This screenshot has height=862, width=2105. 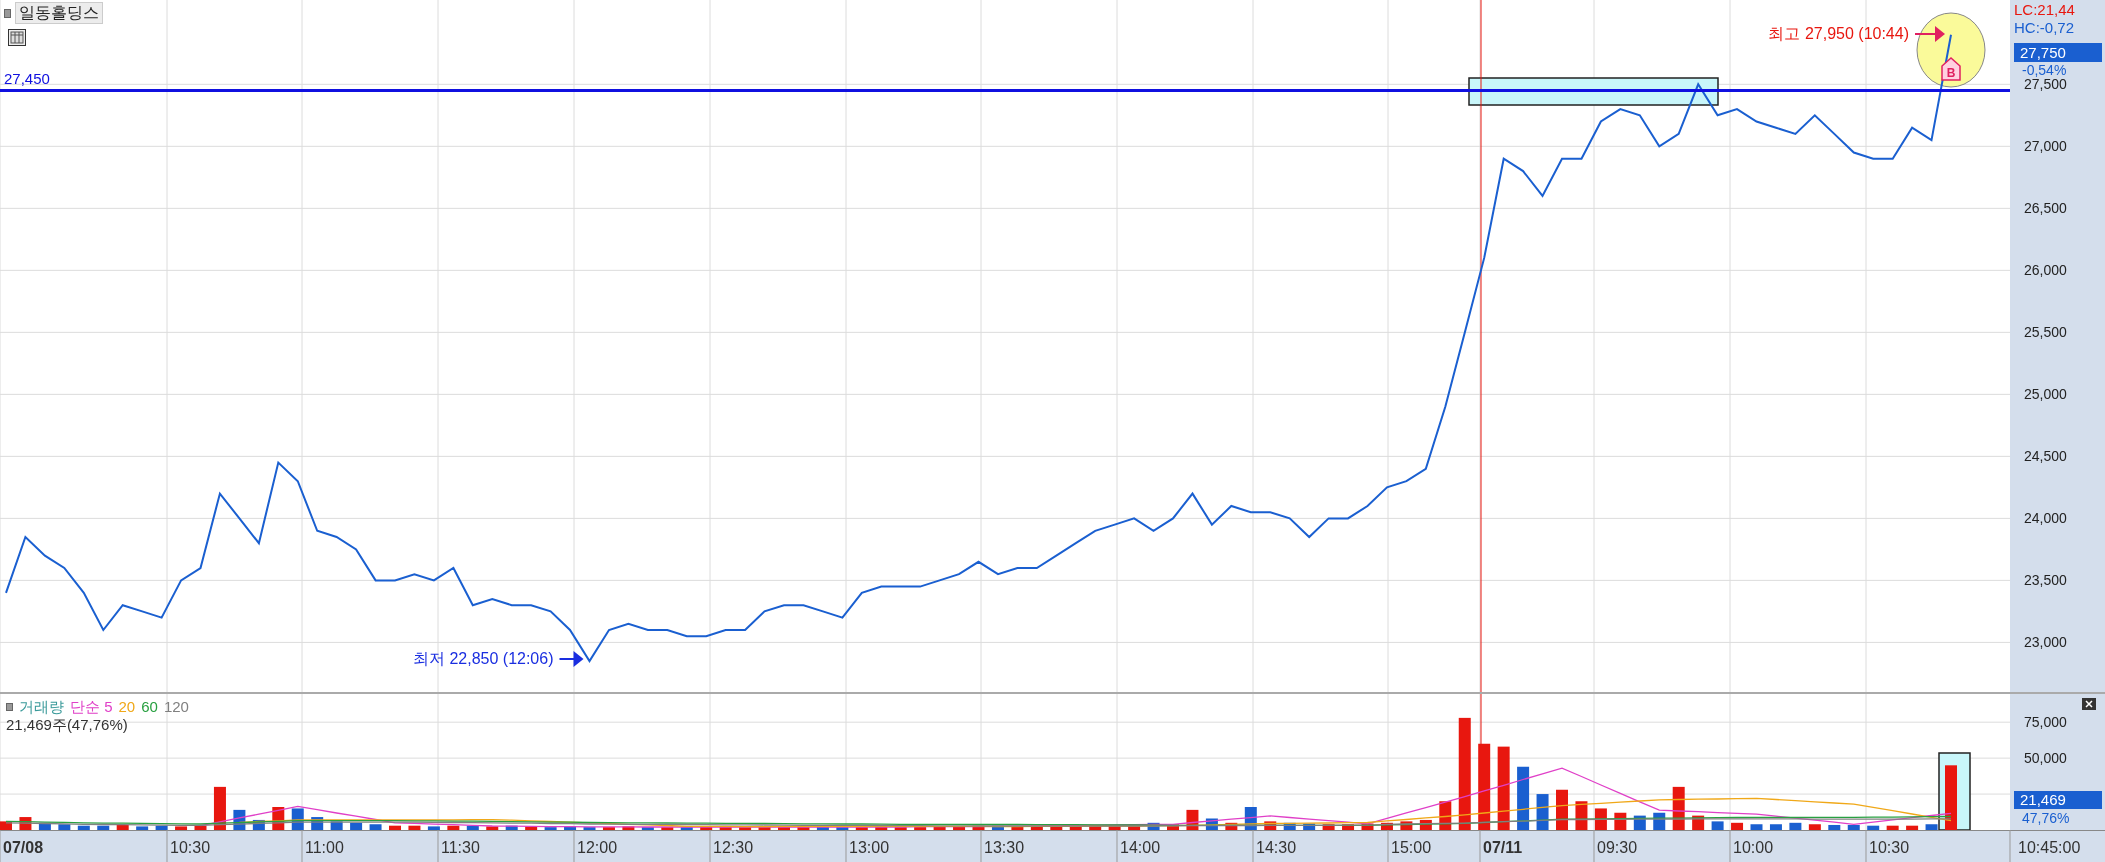 I want to click on time-axis-label: 07/11, so click(x=1503, y=847).